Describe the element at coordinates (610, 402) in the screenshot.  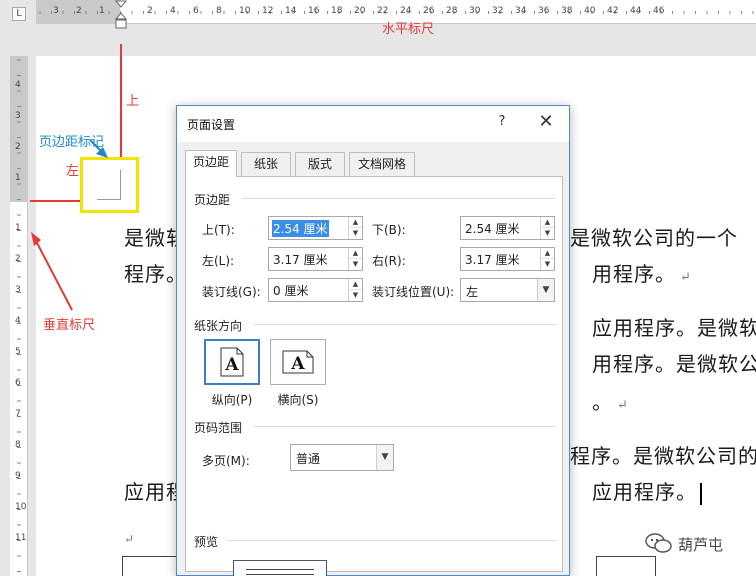
I see `doc-line-5-right: 。 ↵` at that location.